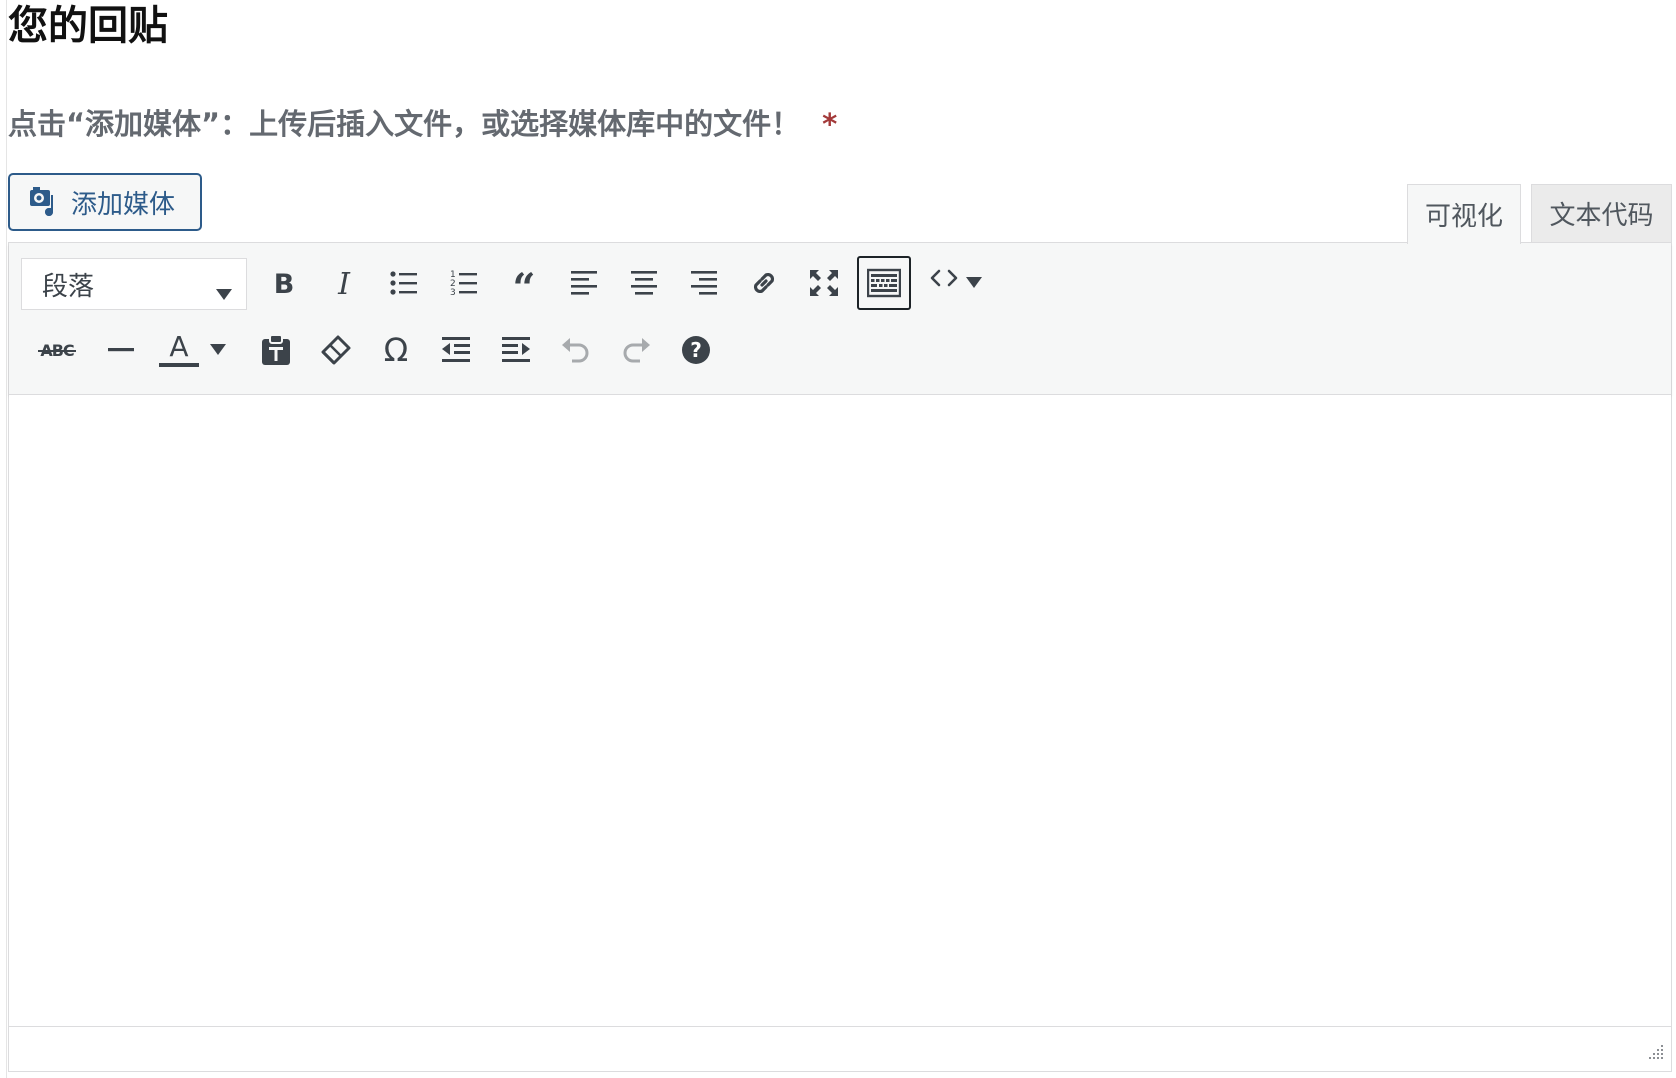 The width and height of the screenshot is (1676, 1078). I want to click on align-right-icon, so click(704, 283).